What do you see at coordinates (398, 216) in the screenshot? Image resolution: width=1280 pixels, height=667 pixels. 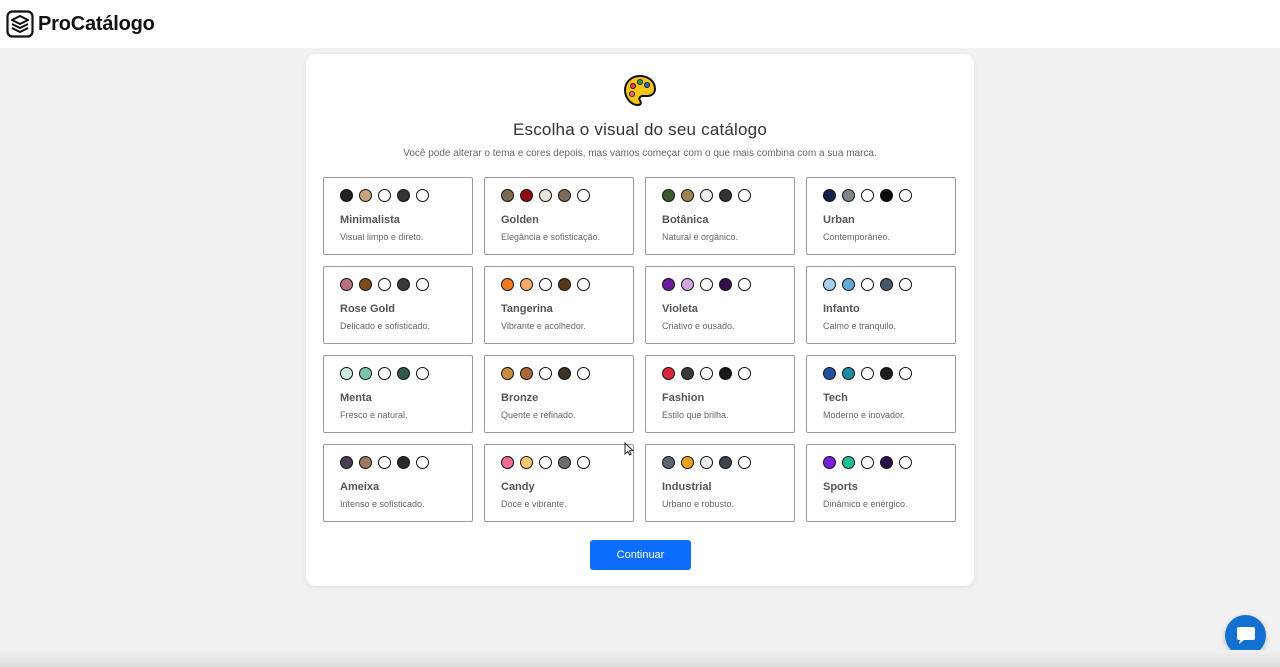 I see `theme-card-minimalista: Minimalista Visual limpo e direto.` at bounding box center [398, 216].